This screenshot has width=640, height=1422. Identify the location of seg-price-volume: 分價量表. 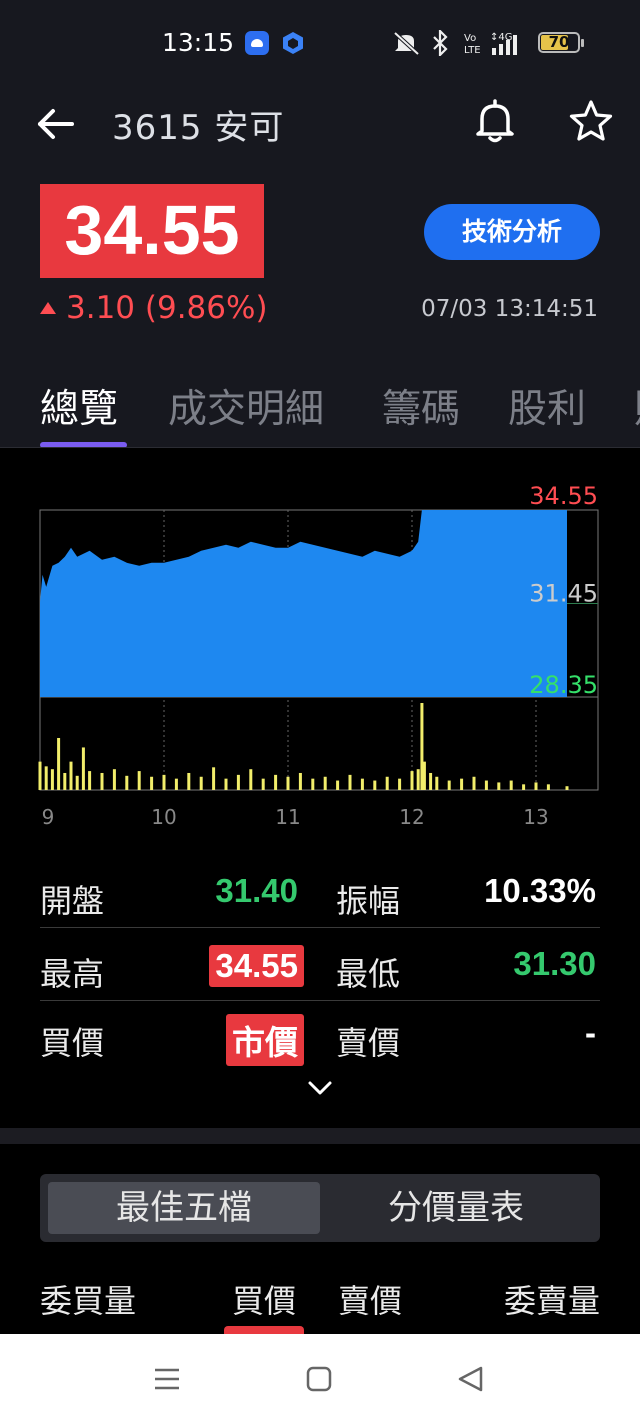
(456, 1208).